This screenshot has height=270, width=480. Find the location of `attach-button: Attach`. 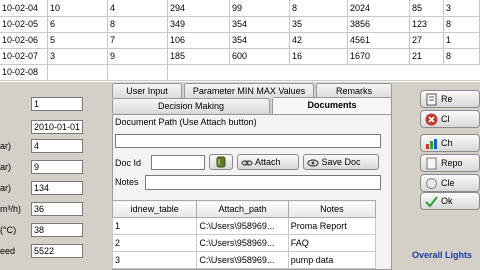

attach-button: Attach is located at coordinates (268, 162).